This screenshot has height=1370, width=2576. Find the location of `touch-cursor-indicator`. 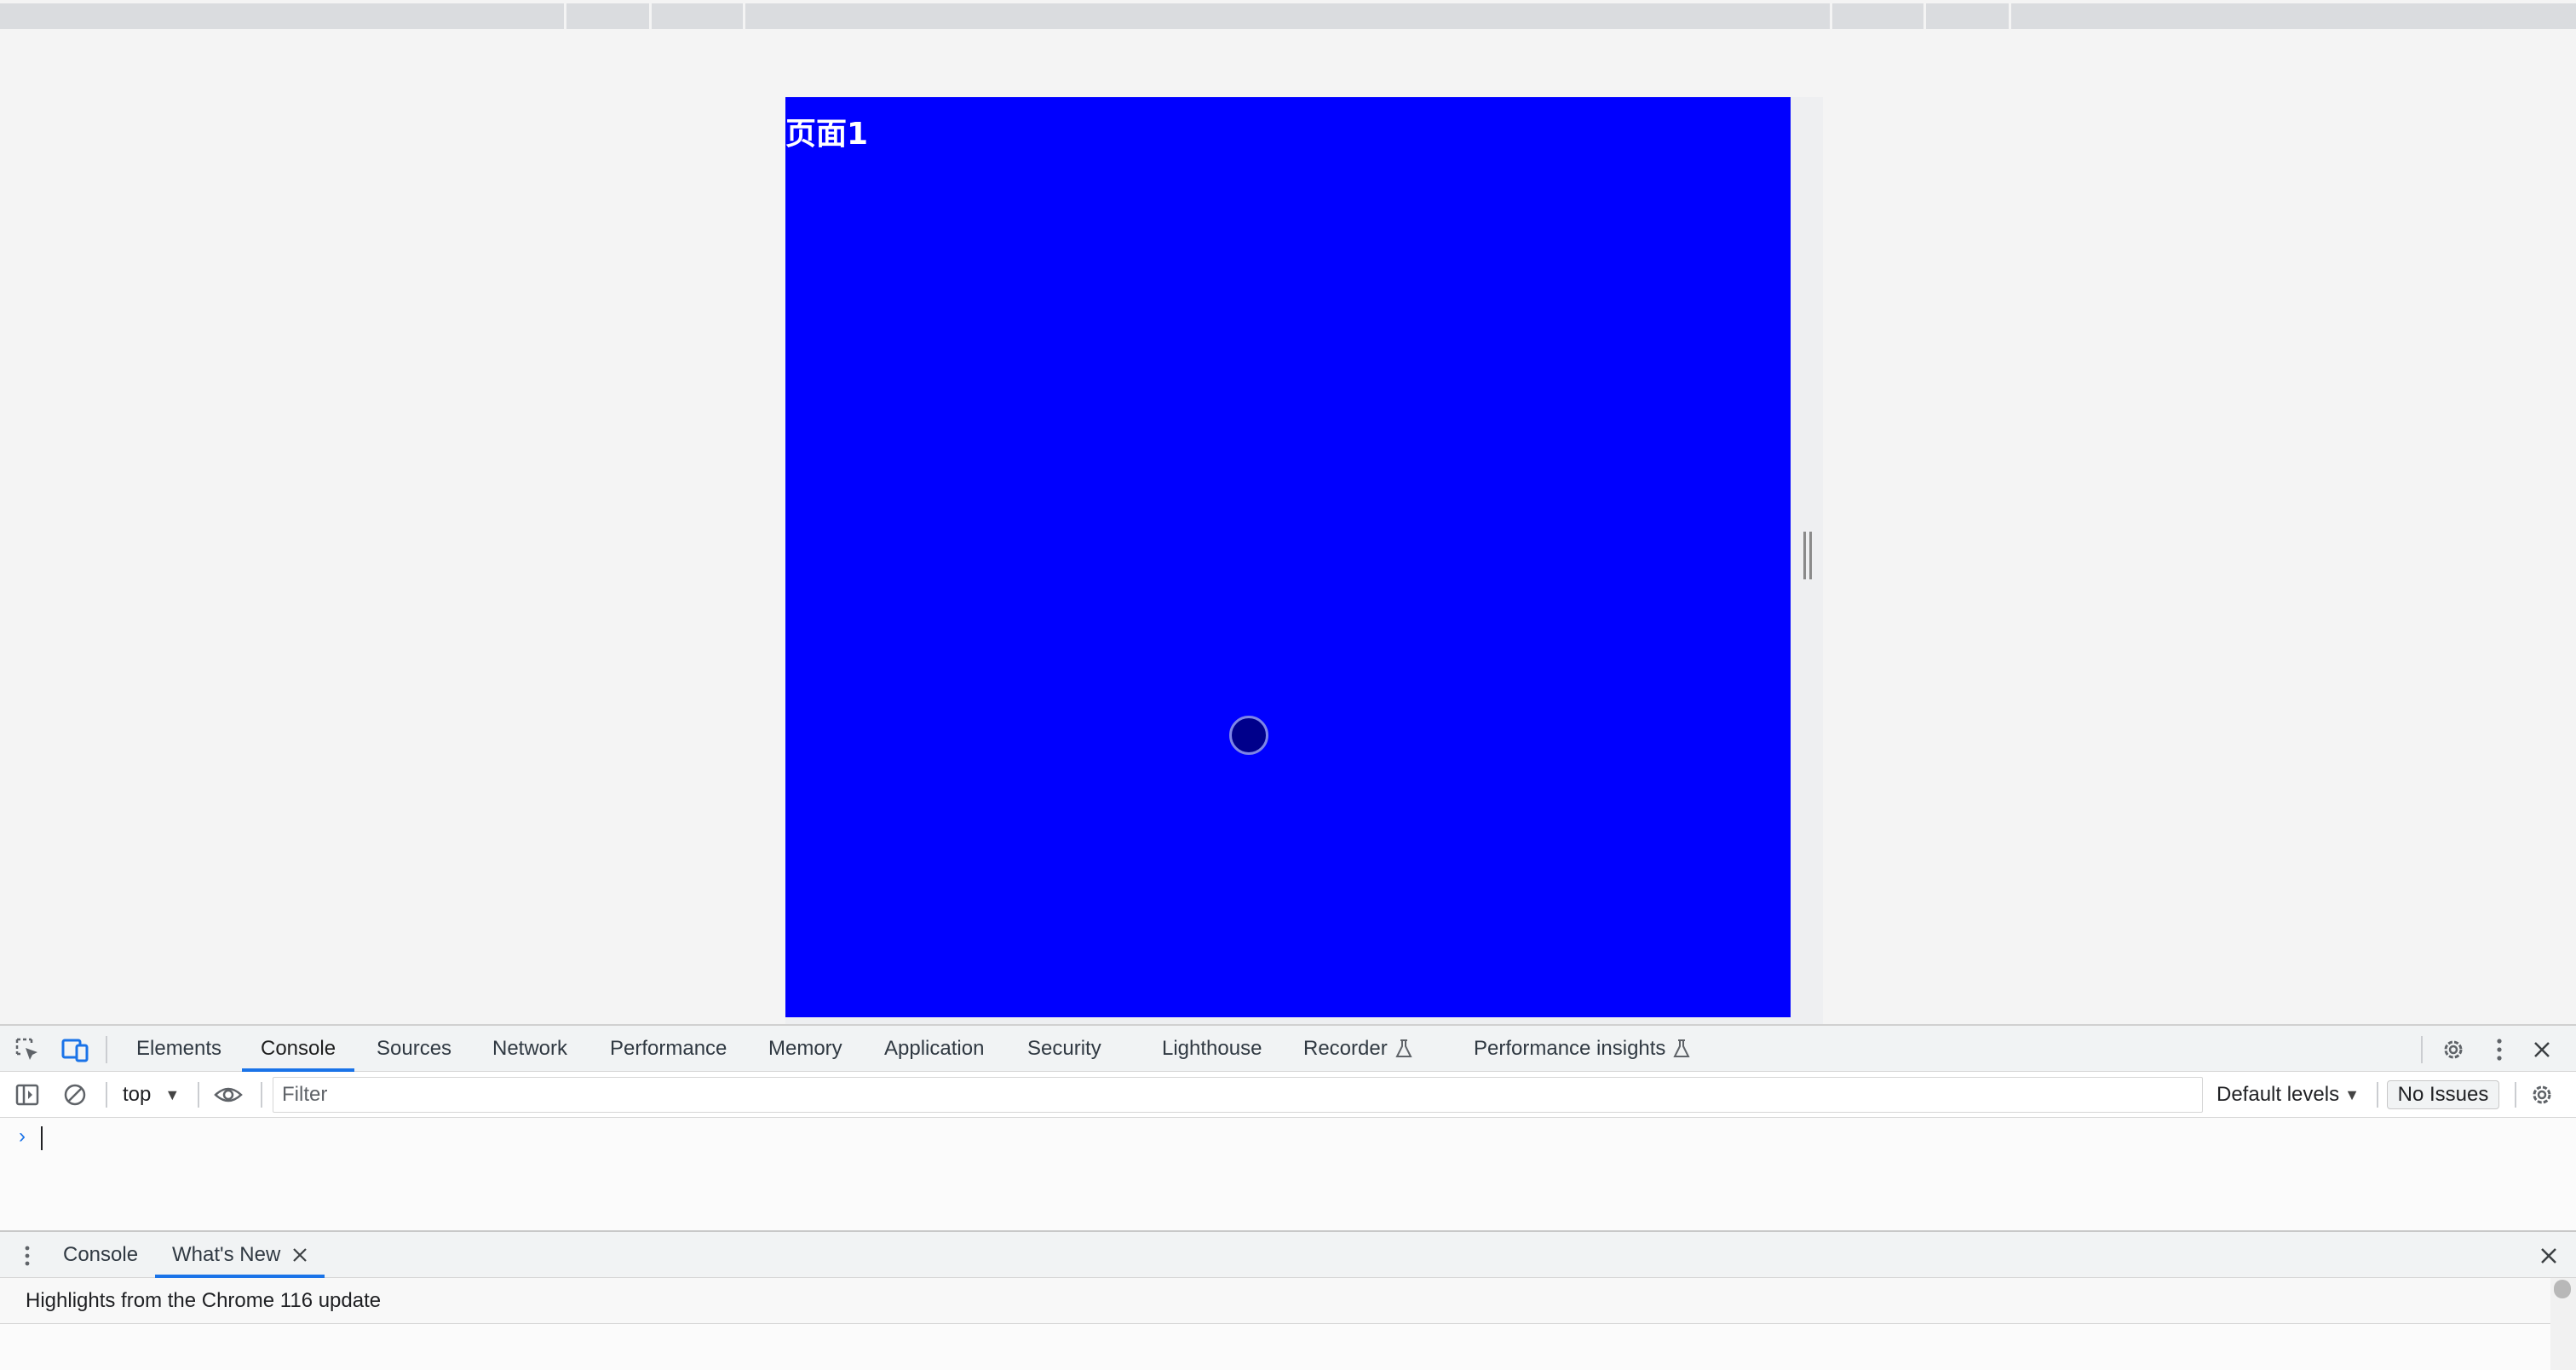

touch-cursor-indicator is located at coordinates (1248, 736).